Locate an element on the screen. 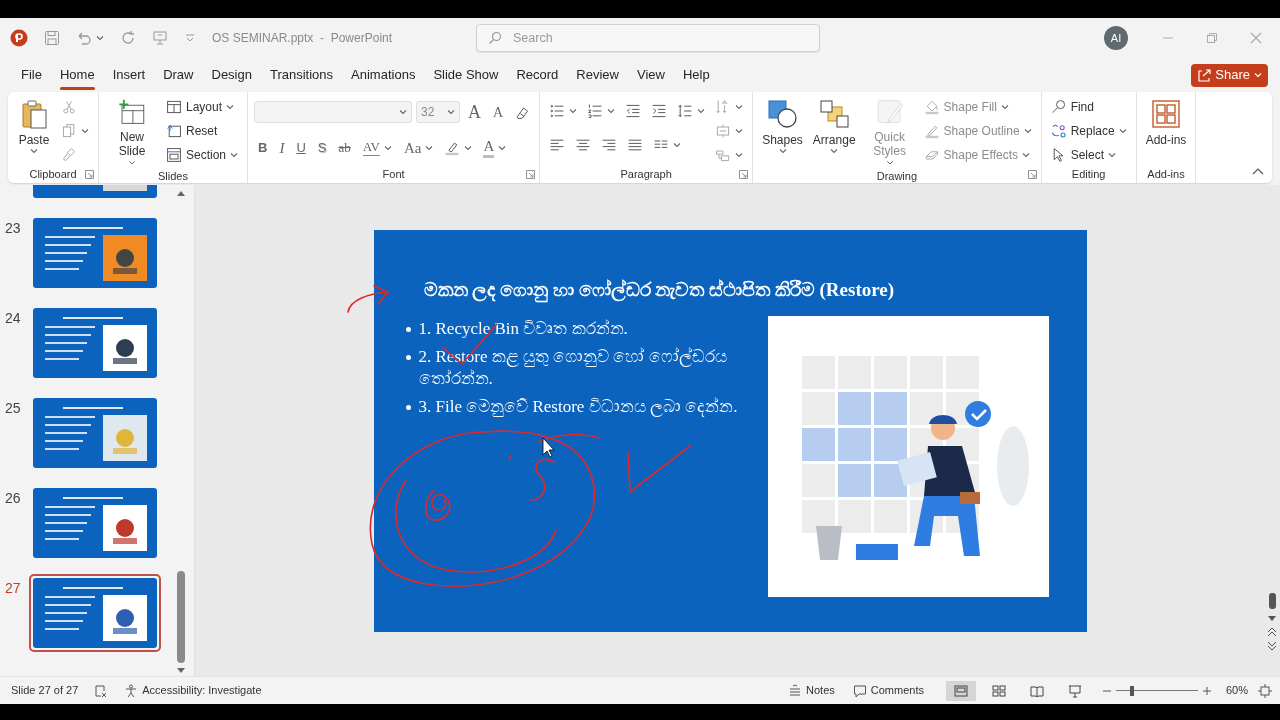  highlighter-icon is located at coordinates (452, 148).